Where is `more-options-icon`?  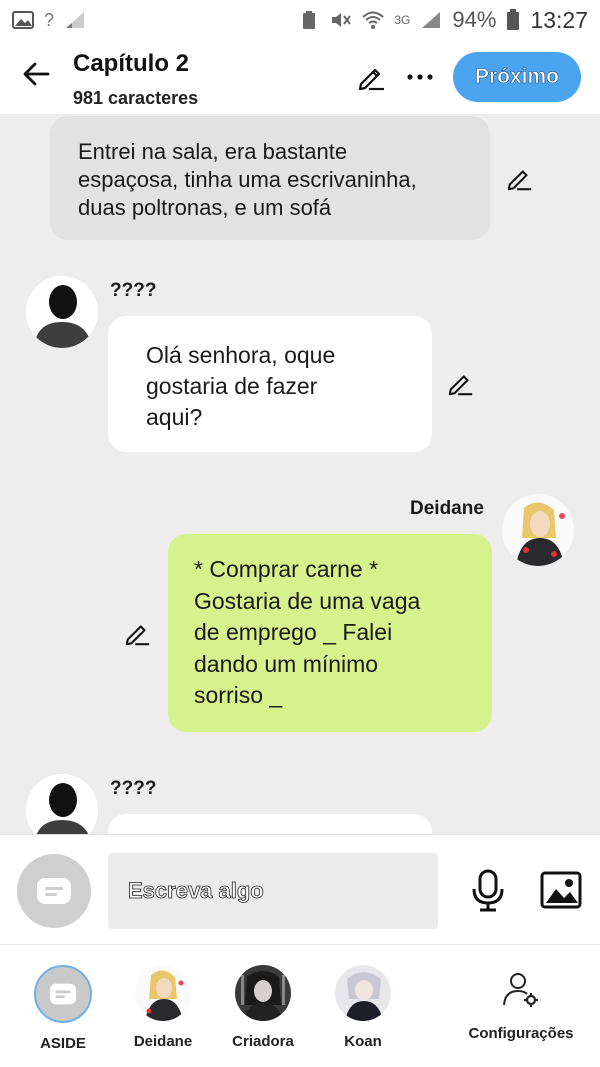
more-options-icon is located at coordinates (420, 77).